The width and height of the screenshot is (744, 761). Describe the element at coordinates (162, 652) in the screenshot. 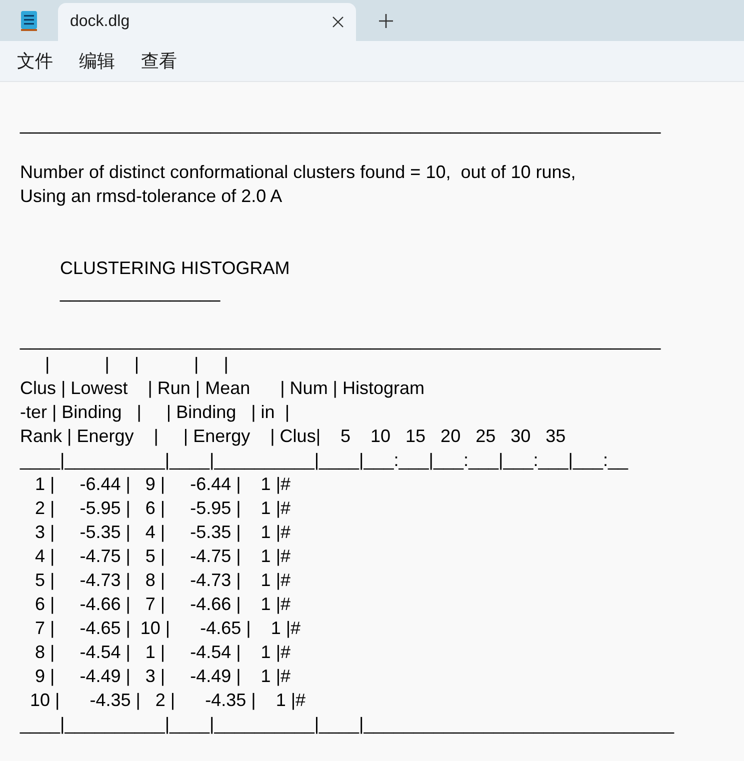

I see `text-line: 8 | -4.54 | 1 | -4.54 | 1 |#` at that location.